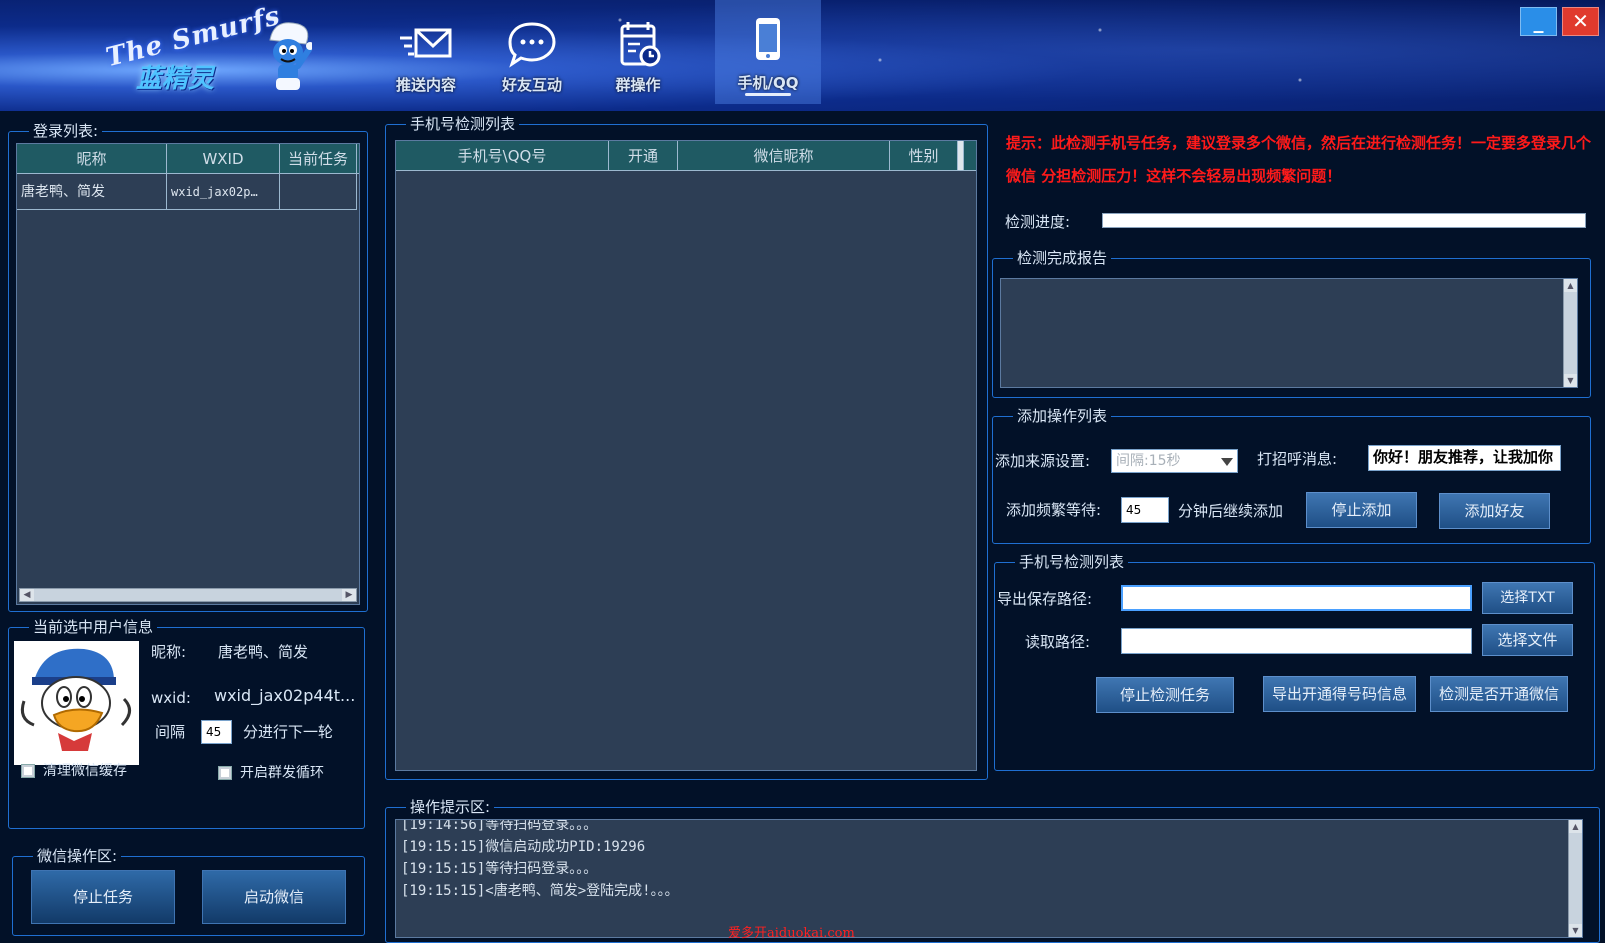 This screenshot has width=1605, height=943. Describe the element at coordinates (643, 155) in the screenshot. I see `column-header: 开通` at that location.